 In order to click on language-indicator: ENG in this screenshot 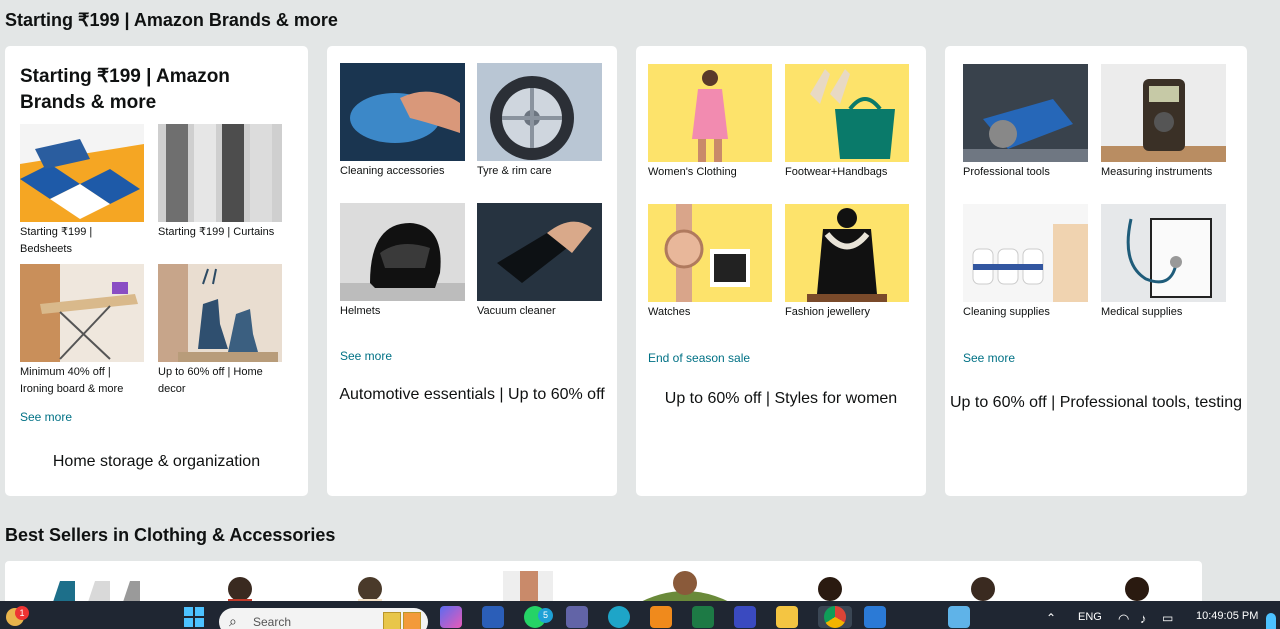, I will do `click(1090, 617)`.